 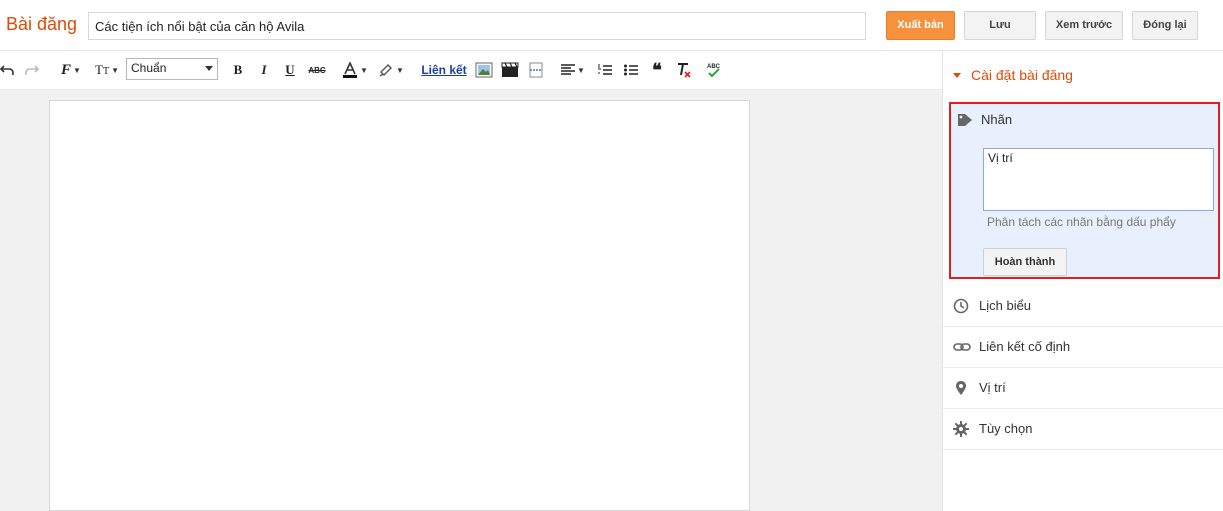 I want to click on numbered-list-icon, so click(x=605, y=70).